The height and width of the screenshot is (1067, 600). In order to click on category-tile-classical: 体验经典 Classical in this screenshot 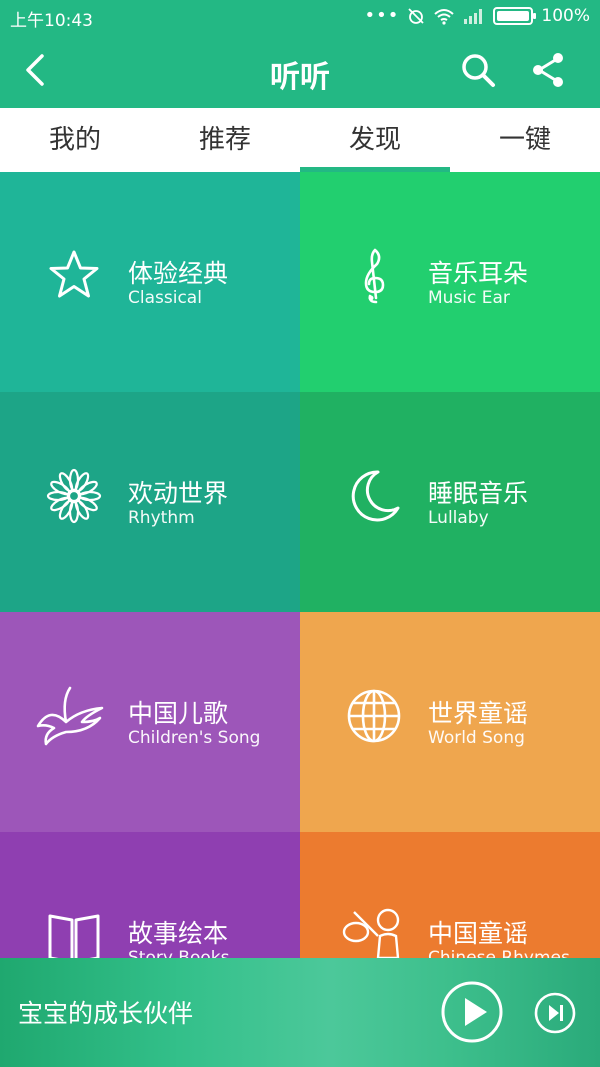, I will do `click(150, 282)`.